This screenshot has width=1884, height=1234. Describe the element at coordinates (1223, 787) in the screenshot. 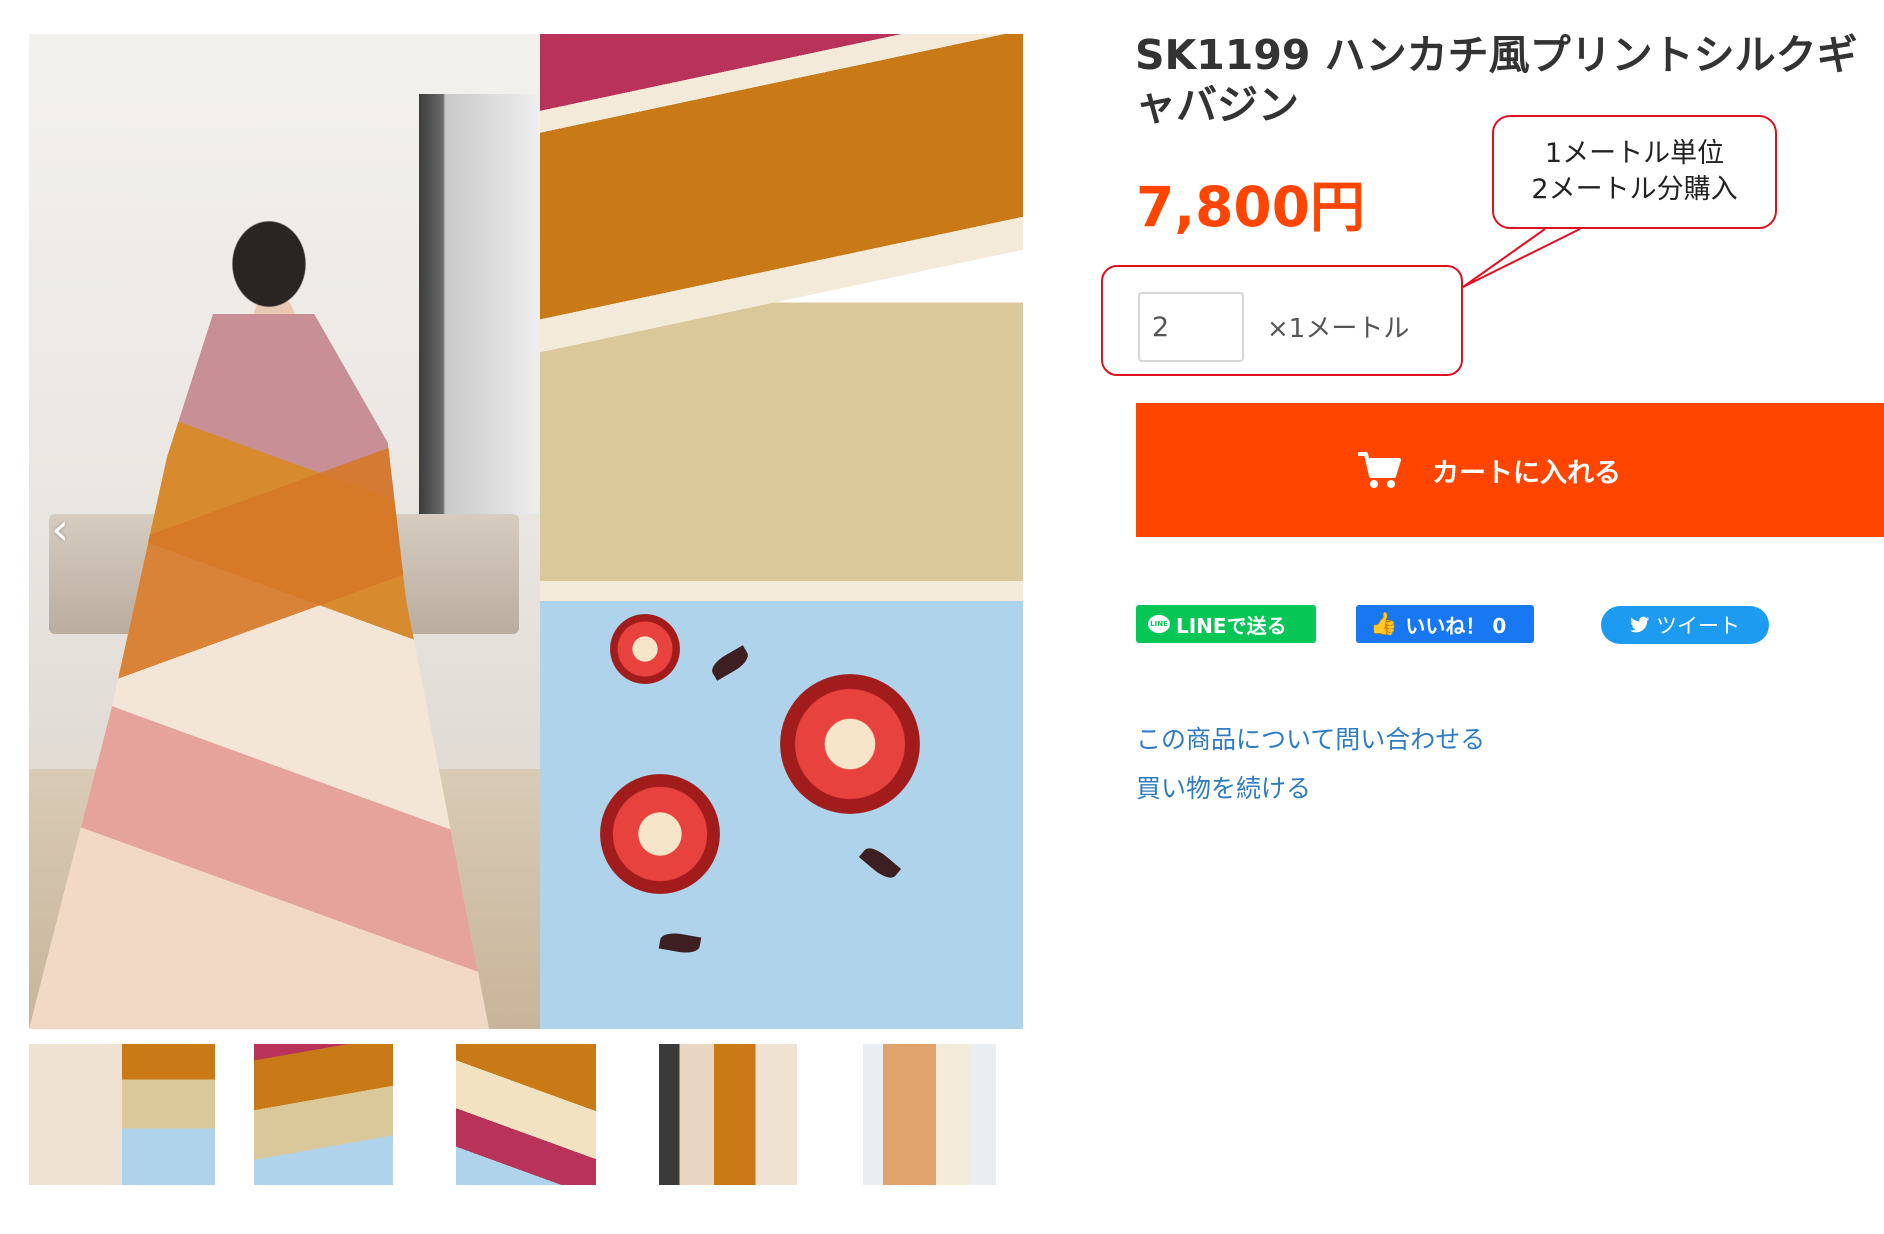

I see `continue-shopping-link: 買い物を続ける` at that location.